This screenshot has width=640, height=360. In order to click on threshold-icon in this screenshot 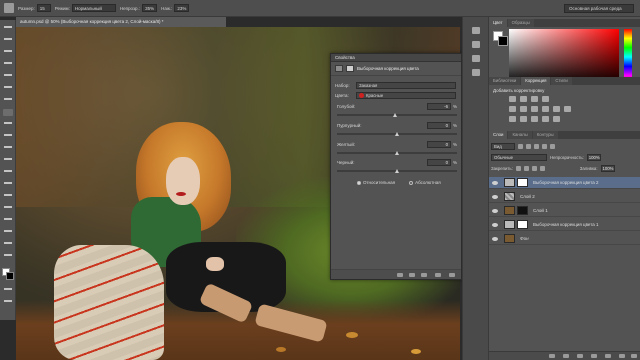, I will do `click(534, 119)`.